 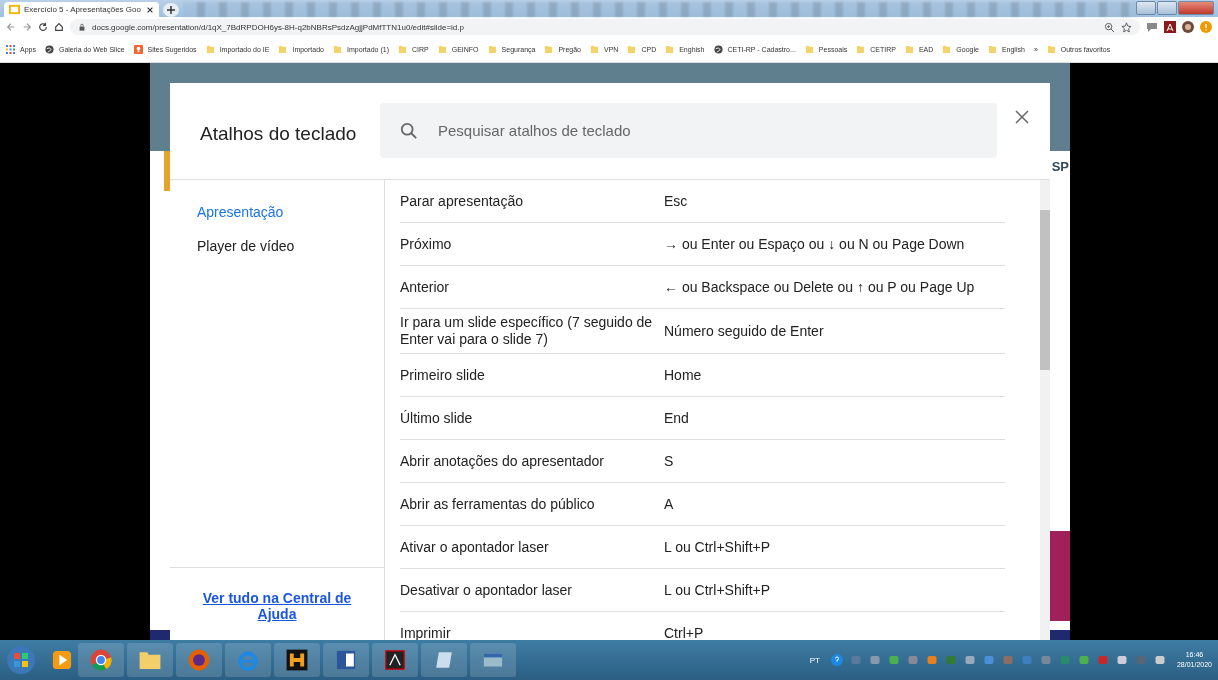 I want to click on chrome-icon, so click(x=101, y=660).